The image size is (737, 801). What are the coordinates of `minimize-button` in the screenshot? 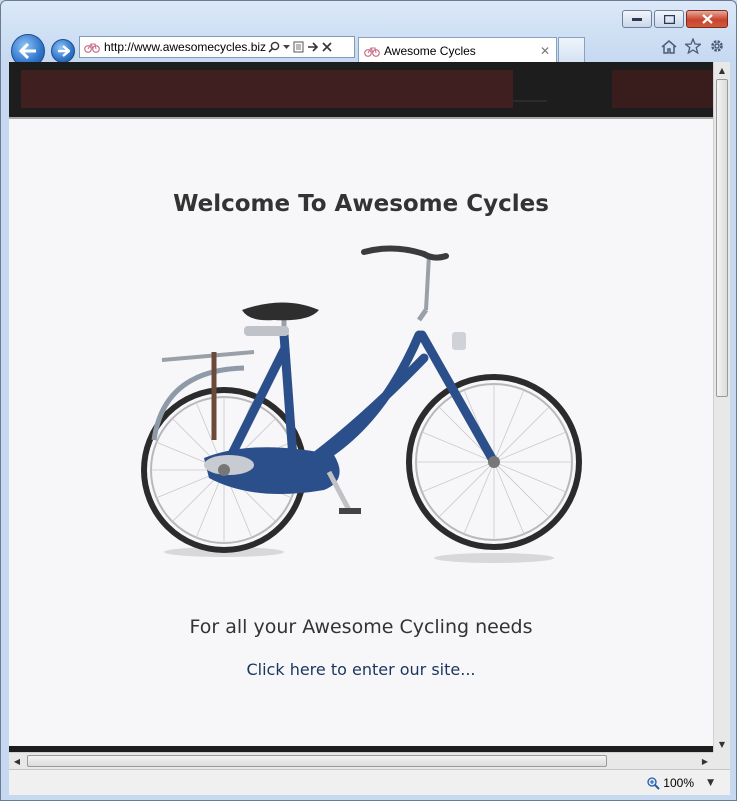 It's located at (637, 19).